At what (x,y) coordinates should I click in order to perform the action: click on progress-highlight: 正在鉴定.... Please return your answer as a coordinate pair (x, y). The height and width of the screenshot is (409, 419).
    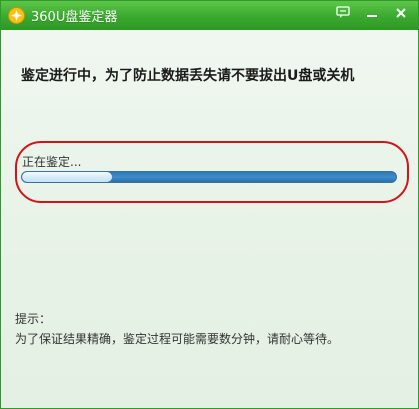
    Looking at the image, I should click on (212, 172).